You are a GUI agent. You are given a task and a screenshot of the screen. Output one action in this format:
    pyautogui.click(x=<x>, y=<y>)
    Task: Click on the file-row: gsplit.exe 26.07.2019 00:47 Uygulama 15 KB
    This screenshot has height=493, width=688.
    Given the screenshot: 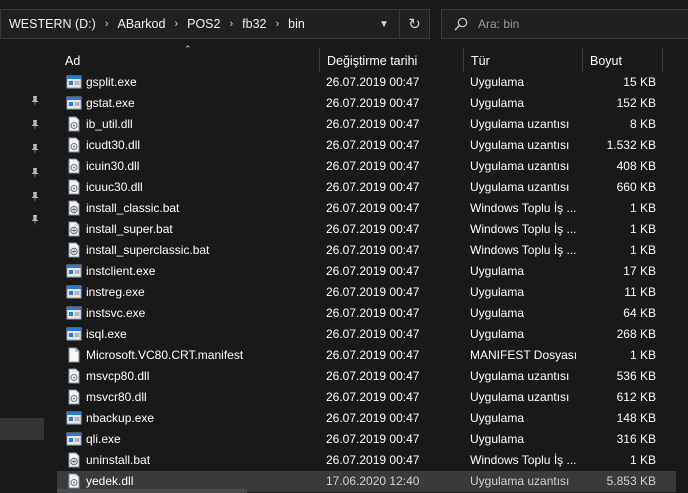 What is the action you would take?
    pyautogui.click(x=372, y=82)
    